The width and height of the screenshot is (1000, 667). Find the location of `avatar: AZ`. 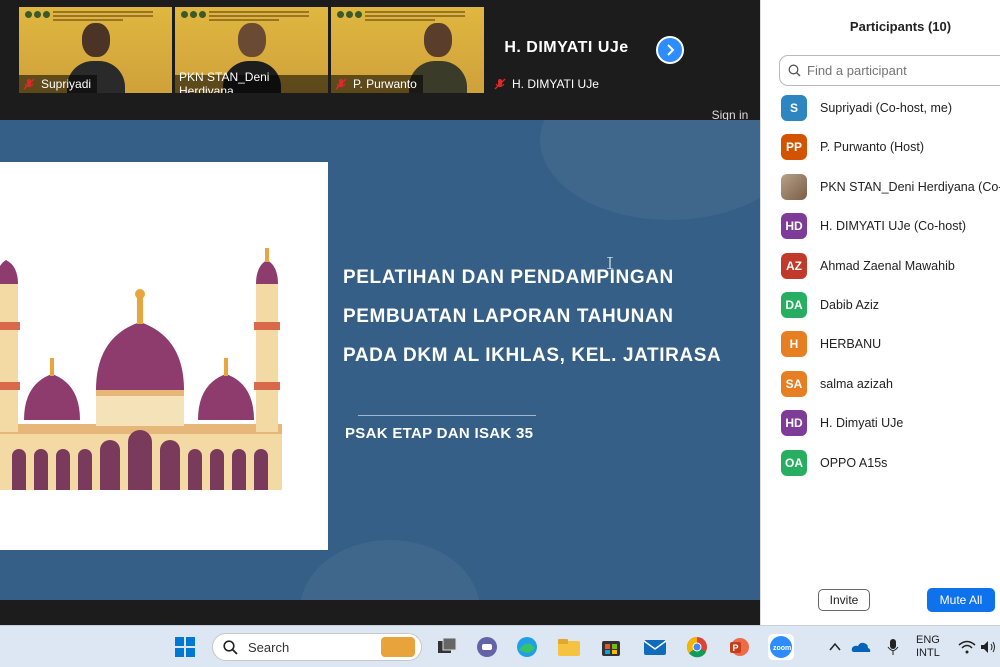

avatar: AZ is located at coordinates (794, 265).